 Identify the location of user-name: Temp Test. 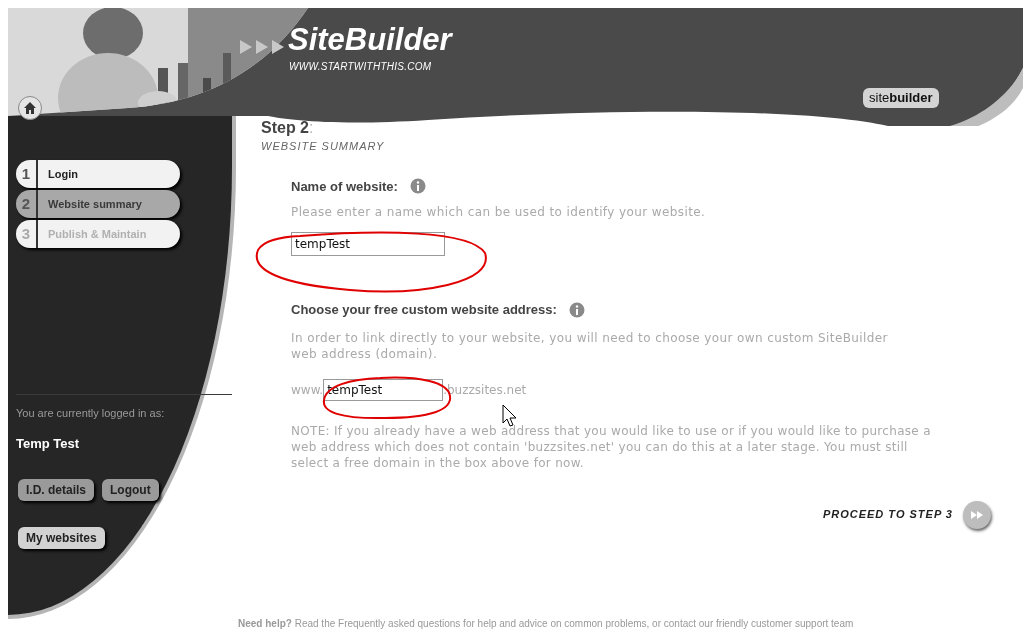
(48, 443).